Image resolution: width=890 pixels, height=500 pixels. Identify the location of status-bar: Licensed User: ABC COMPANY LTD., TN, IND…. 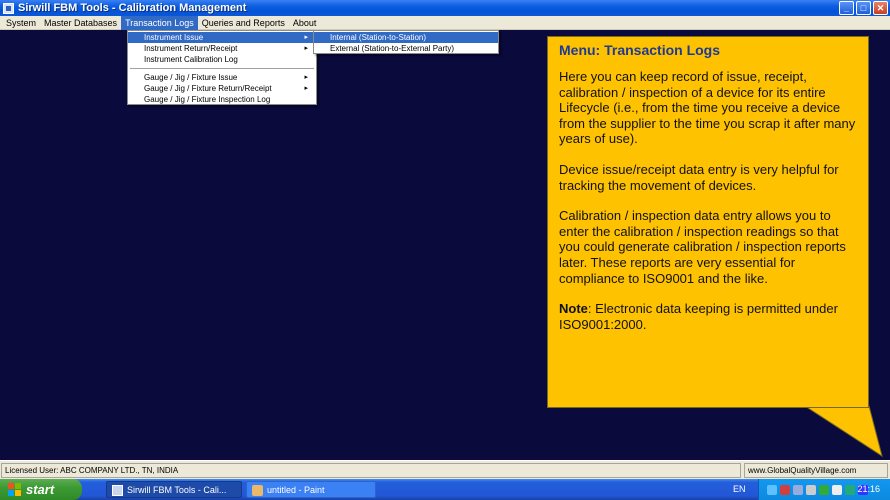
(445, 469).